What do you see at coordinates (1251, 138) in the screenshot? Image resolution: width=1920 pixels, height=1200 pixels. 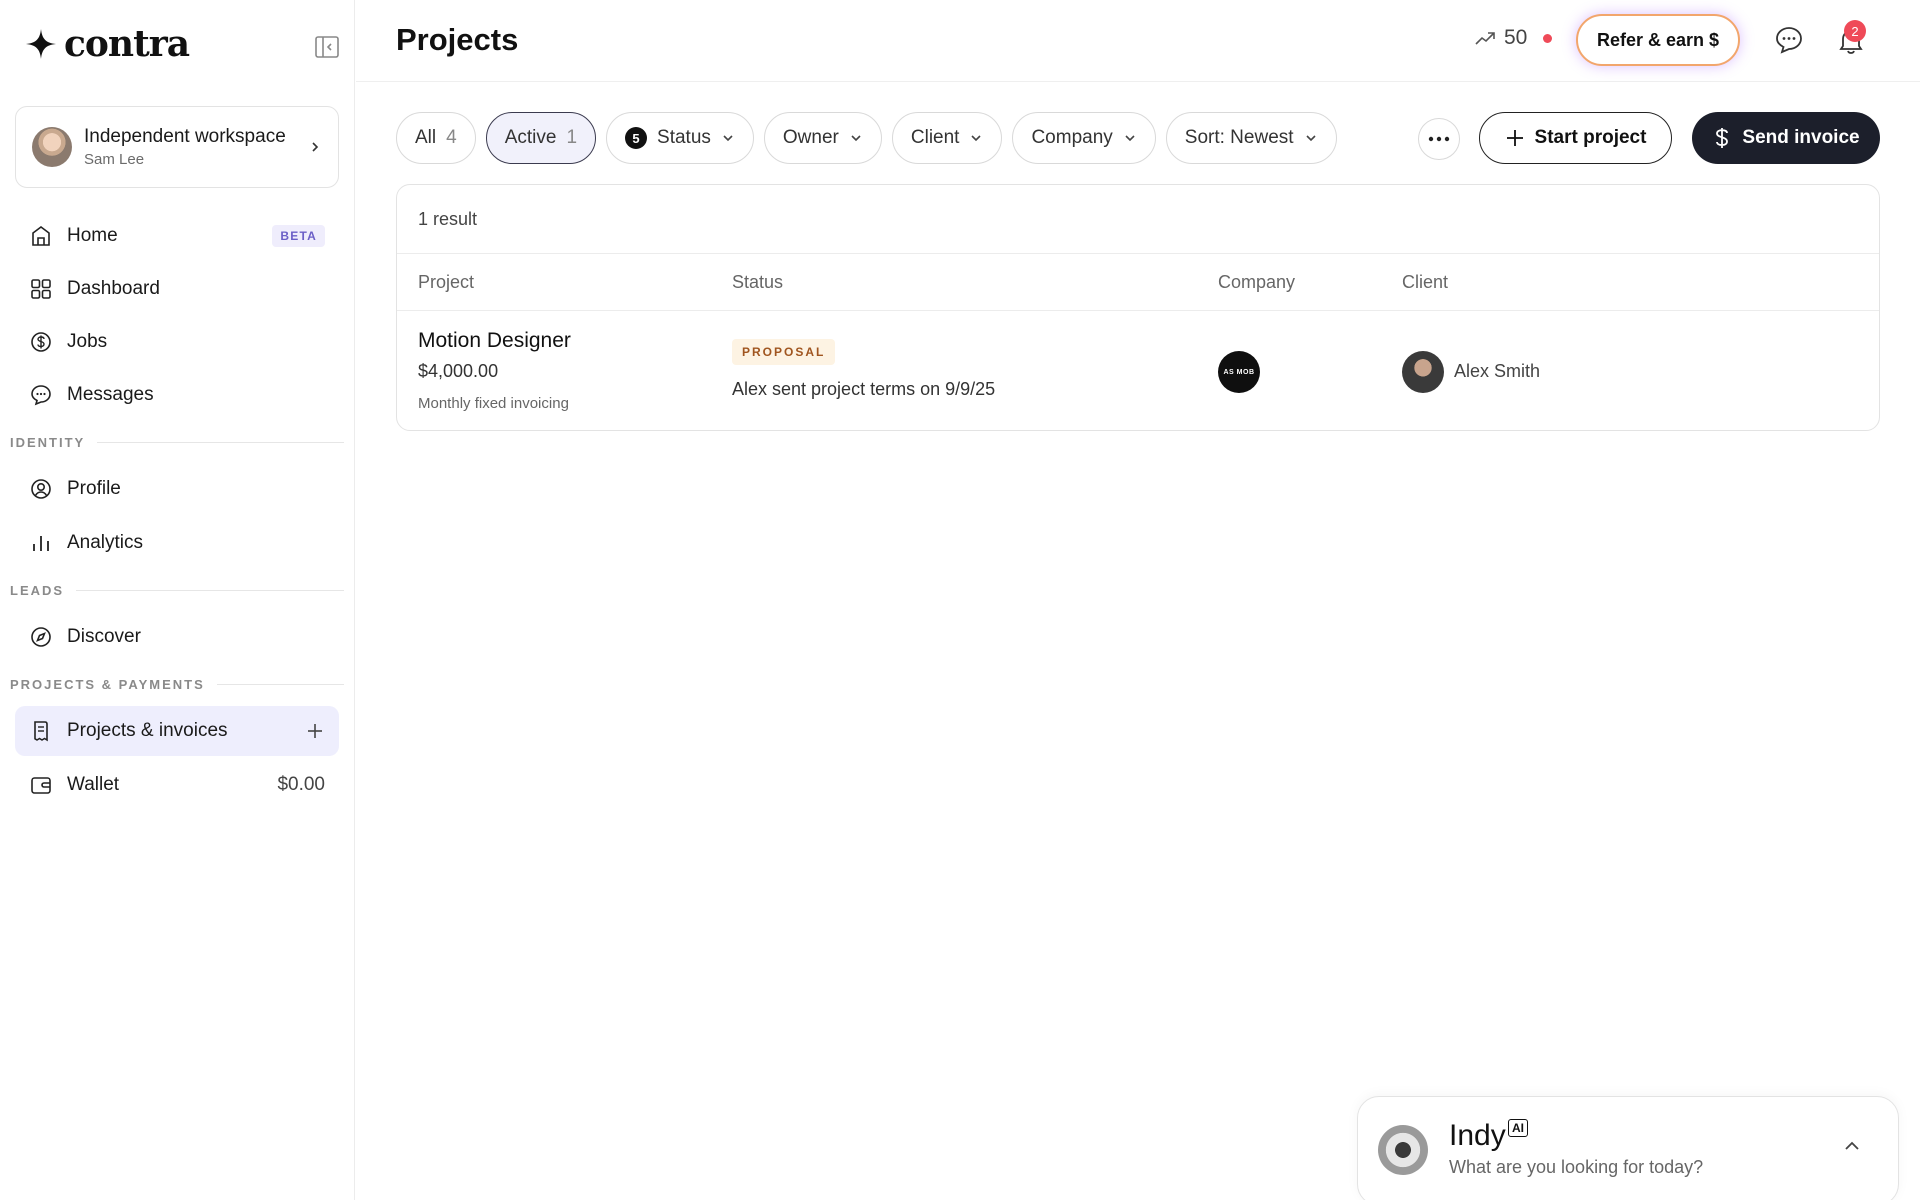 I see `sort-dropdown: Sort: Newest` at bounding box center [1251, 138].